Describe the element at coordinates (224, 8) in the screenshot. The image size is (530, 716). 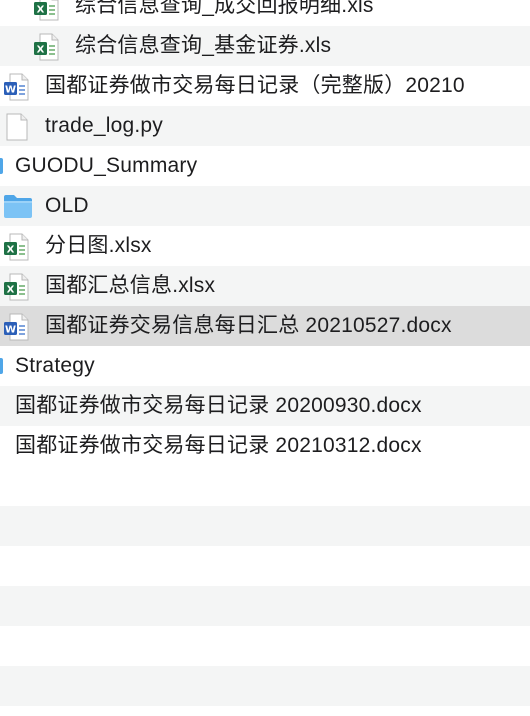
I see `file-name: 综合信息查询_成交回报明细.xls` at that location.